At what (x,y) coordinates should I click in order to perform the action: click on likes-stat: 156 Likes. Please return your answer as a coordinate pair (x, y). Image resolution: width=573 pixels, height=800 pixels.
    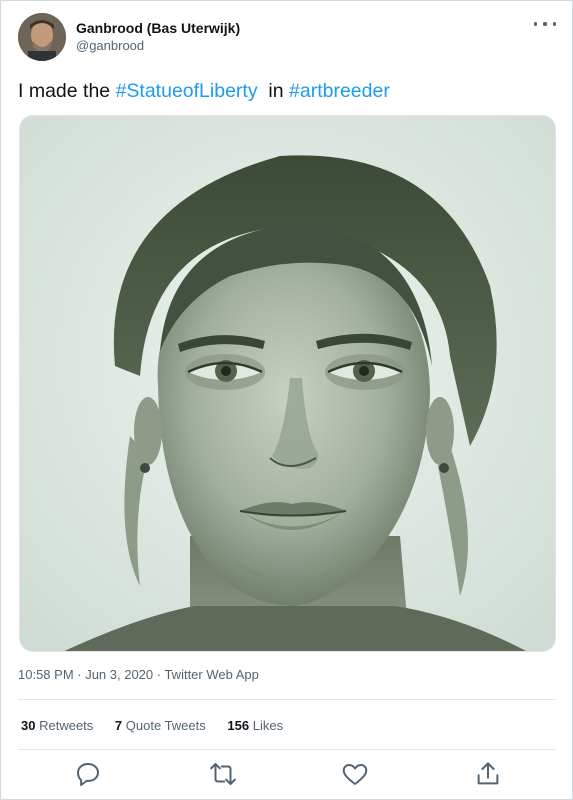
    Looking at the image, I should click on (255, 725).